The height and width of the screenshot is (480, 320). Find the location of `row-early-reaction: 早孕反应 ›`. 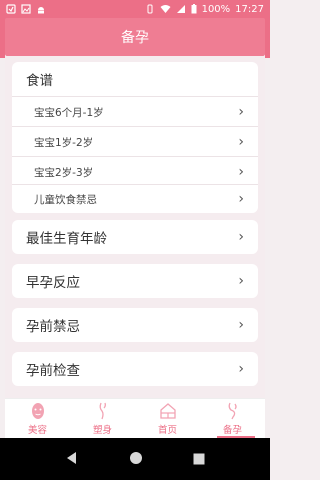

row-early-reaction: 早孕反应 › is located at coordinates (135, 281).